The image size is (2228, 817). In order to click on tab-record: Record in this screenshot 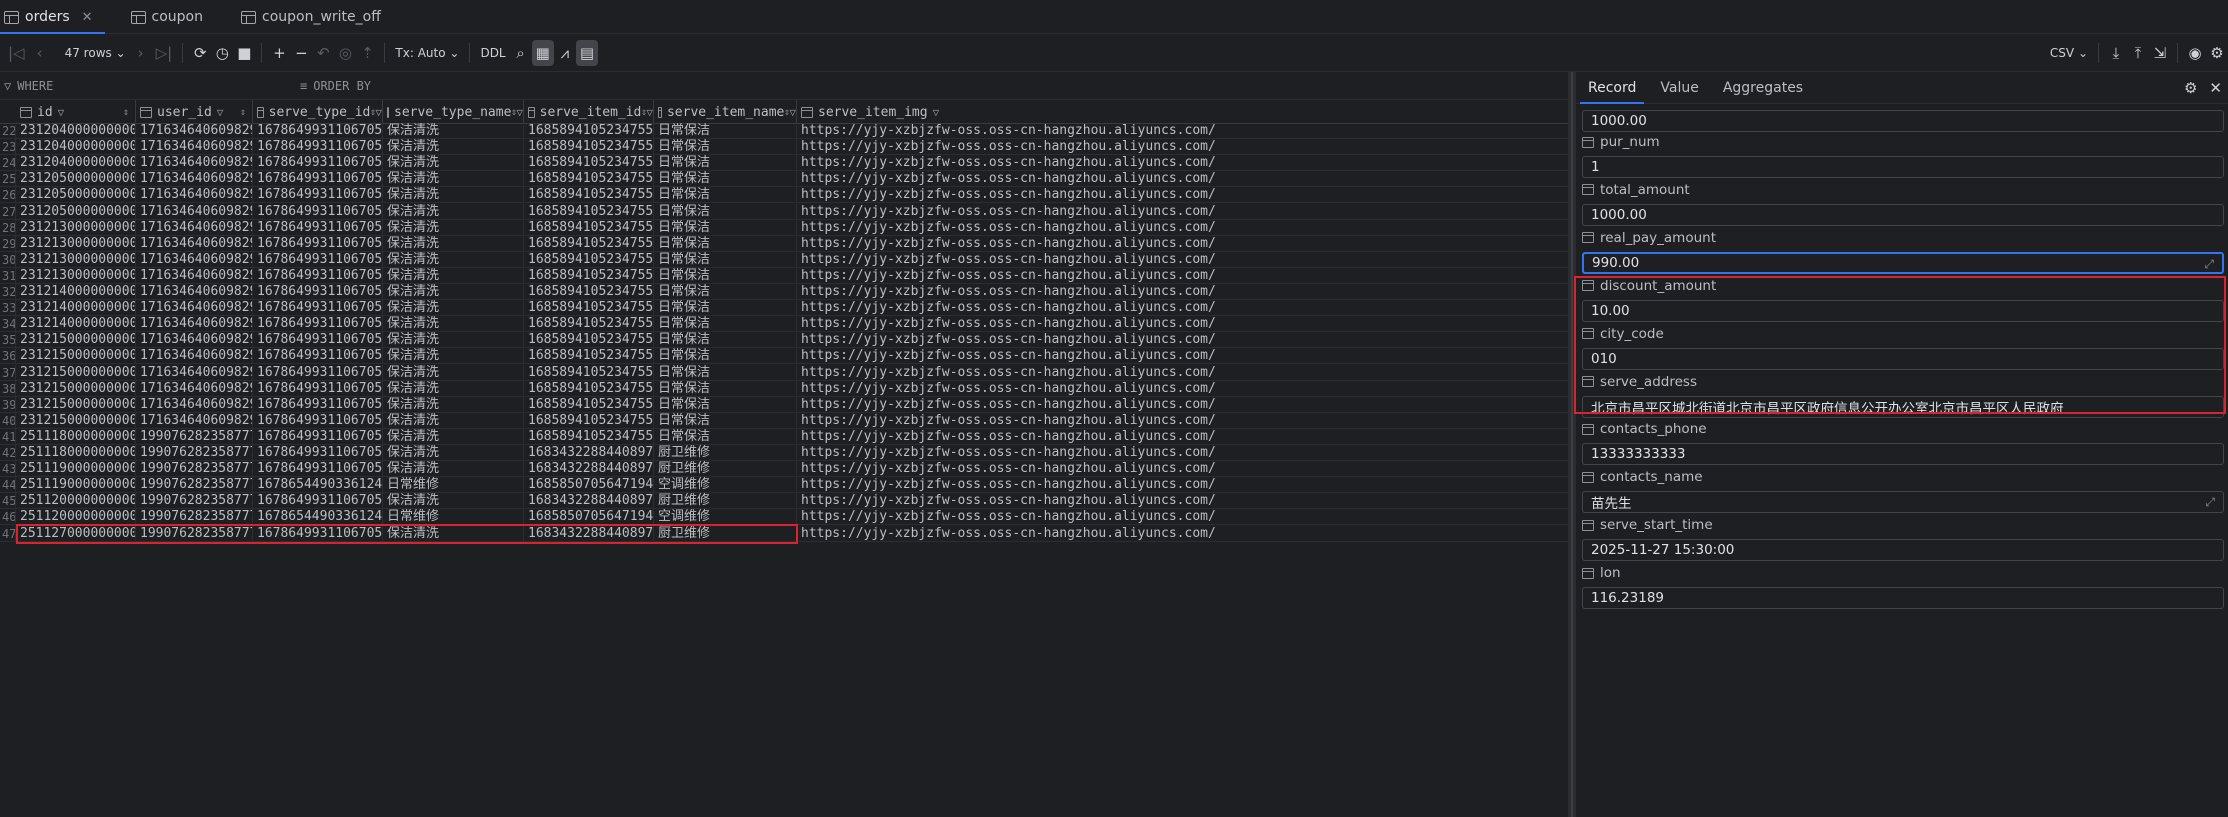, I will do `click(1612, 88)`.